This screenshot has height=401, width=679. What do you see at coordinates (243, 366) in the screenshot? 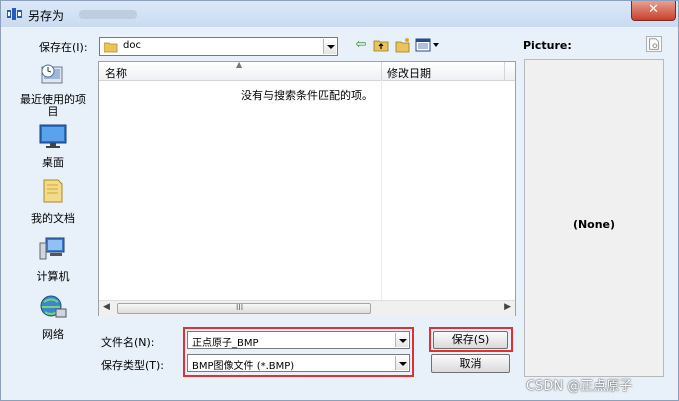
I see `filetype-value: BMP图像文件 (*.BMP)` at bounding box center [243, 366].